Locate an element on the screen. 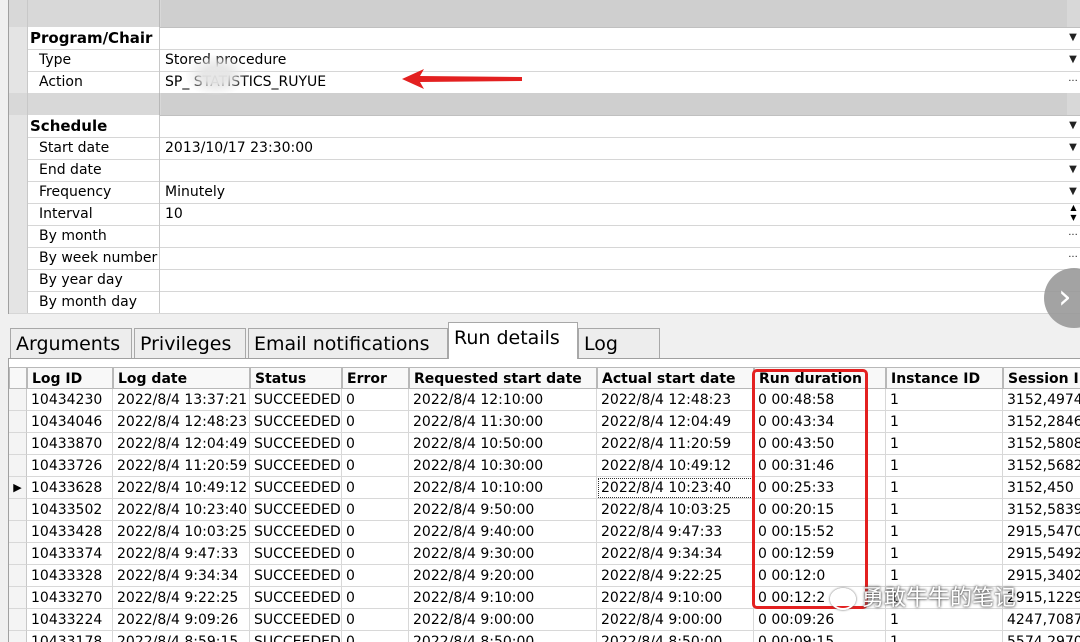 This screenshot has height=642, width=1080. property-value: Minutely is located at coordinates (614, 192).